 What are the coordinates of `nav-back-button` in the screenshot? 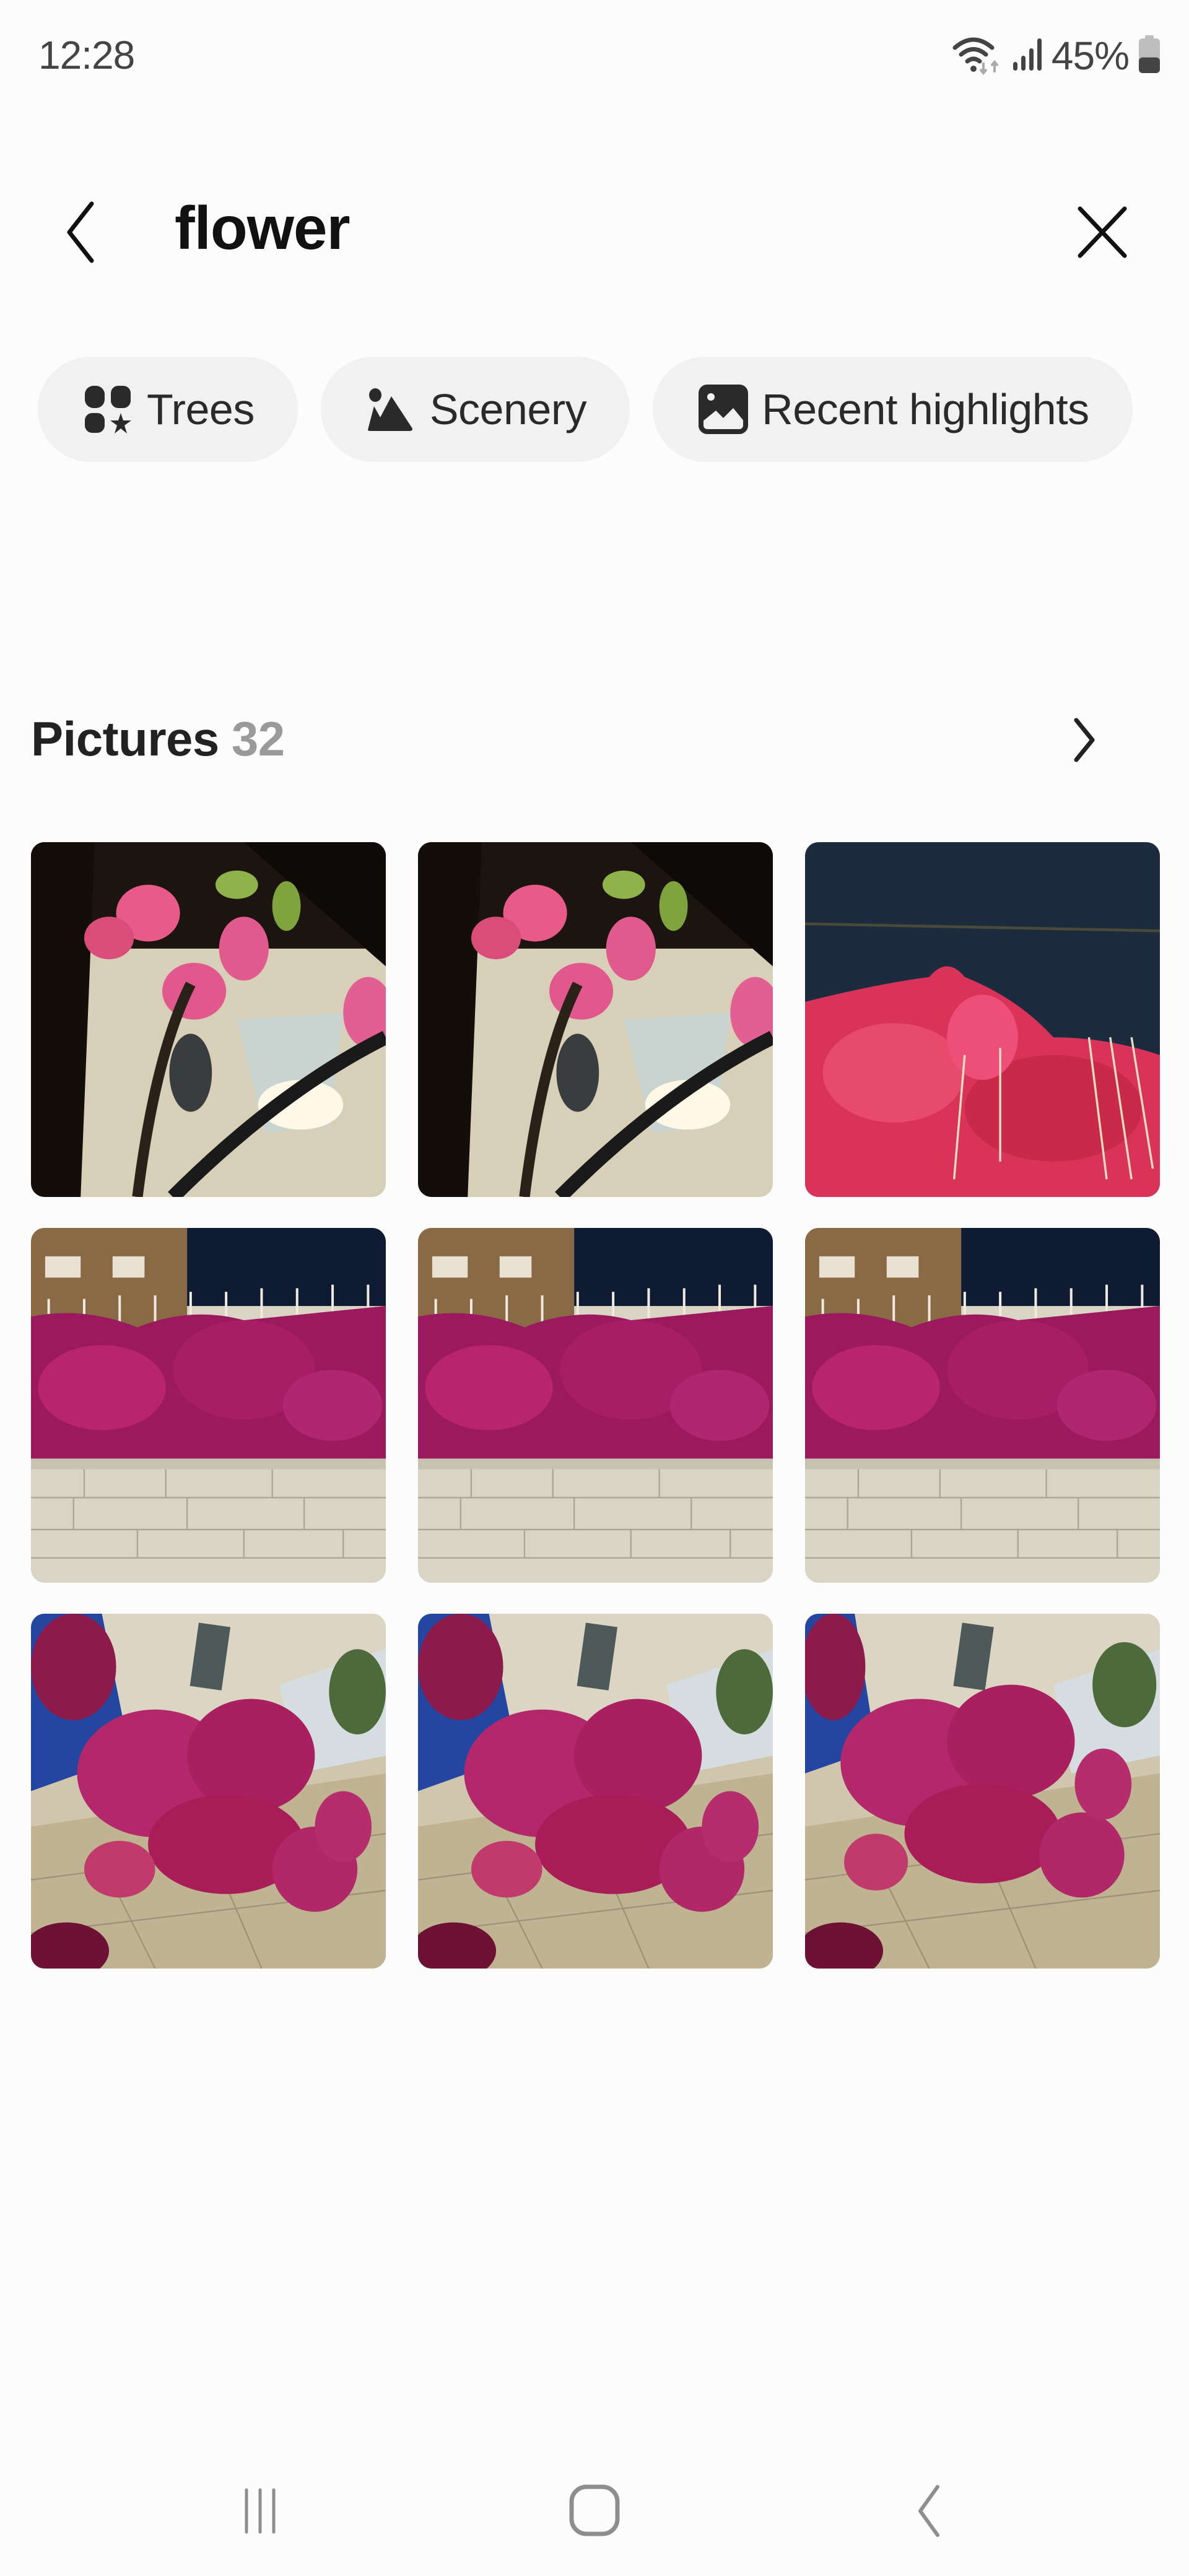 It's located at (928, 2511).